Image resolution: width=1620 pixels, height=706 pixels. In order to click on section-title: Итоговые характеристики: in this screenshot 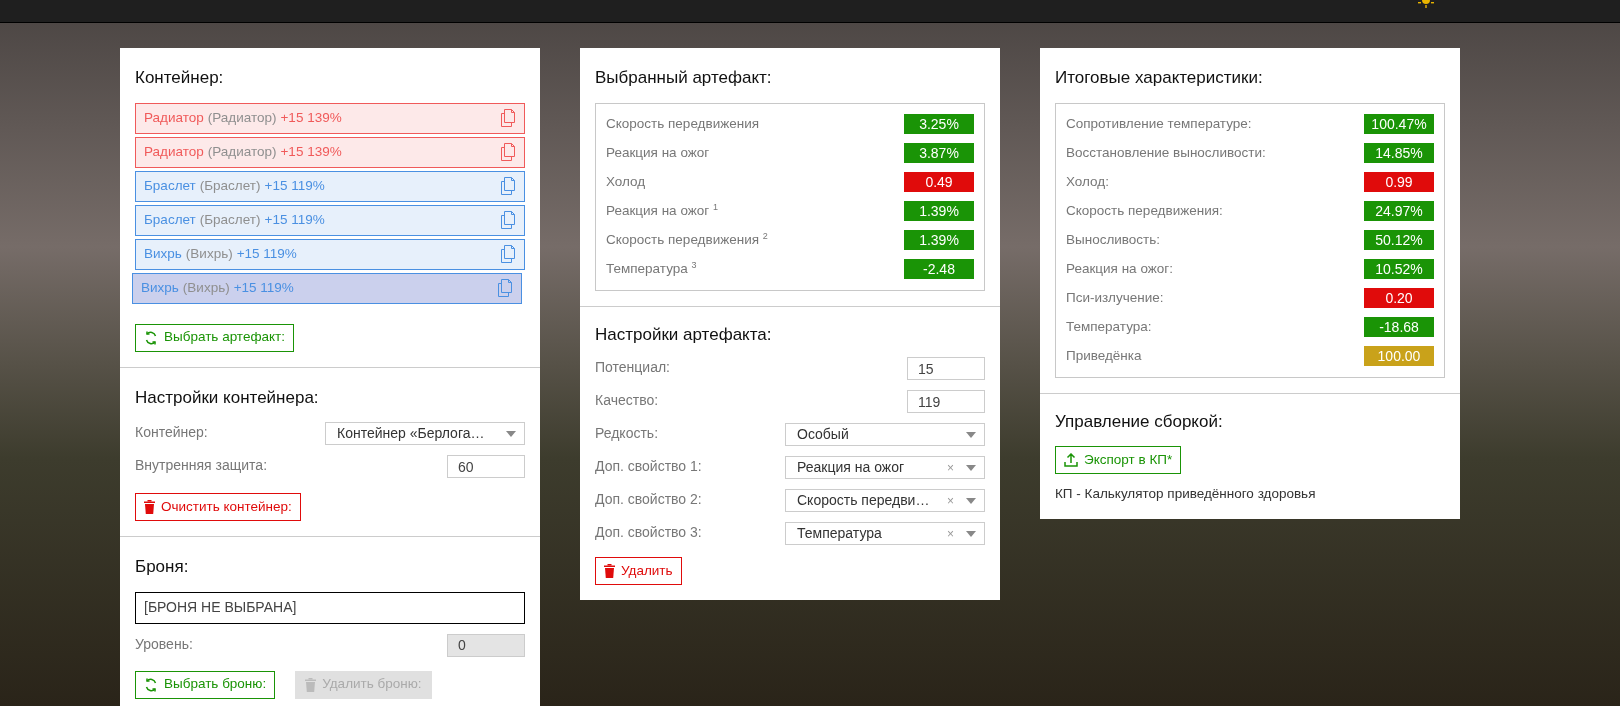, I will do `click(1159, 78)`.